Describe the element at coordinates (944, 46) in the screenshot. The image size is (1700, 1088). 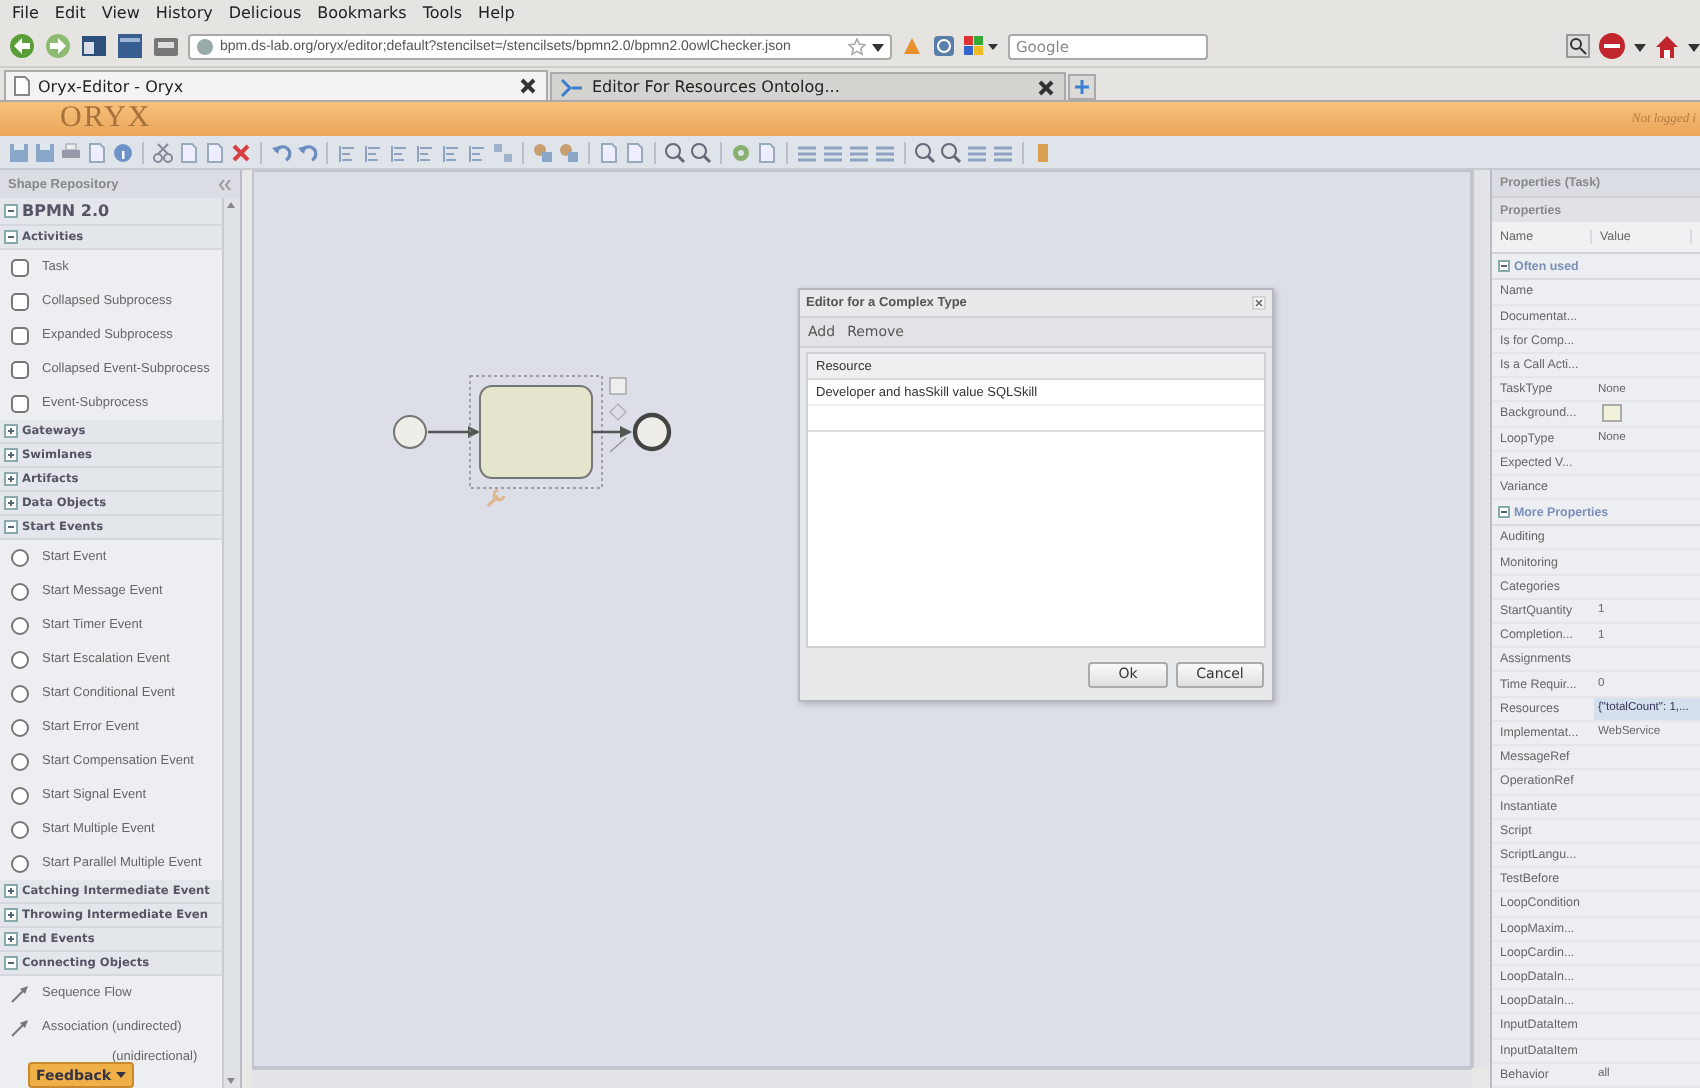
I see `refresh-icon` at that location.